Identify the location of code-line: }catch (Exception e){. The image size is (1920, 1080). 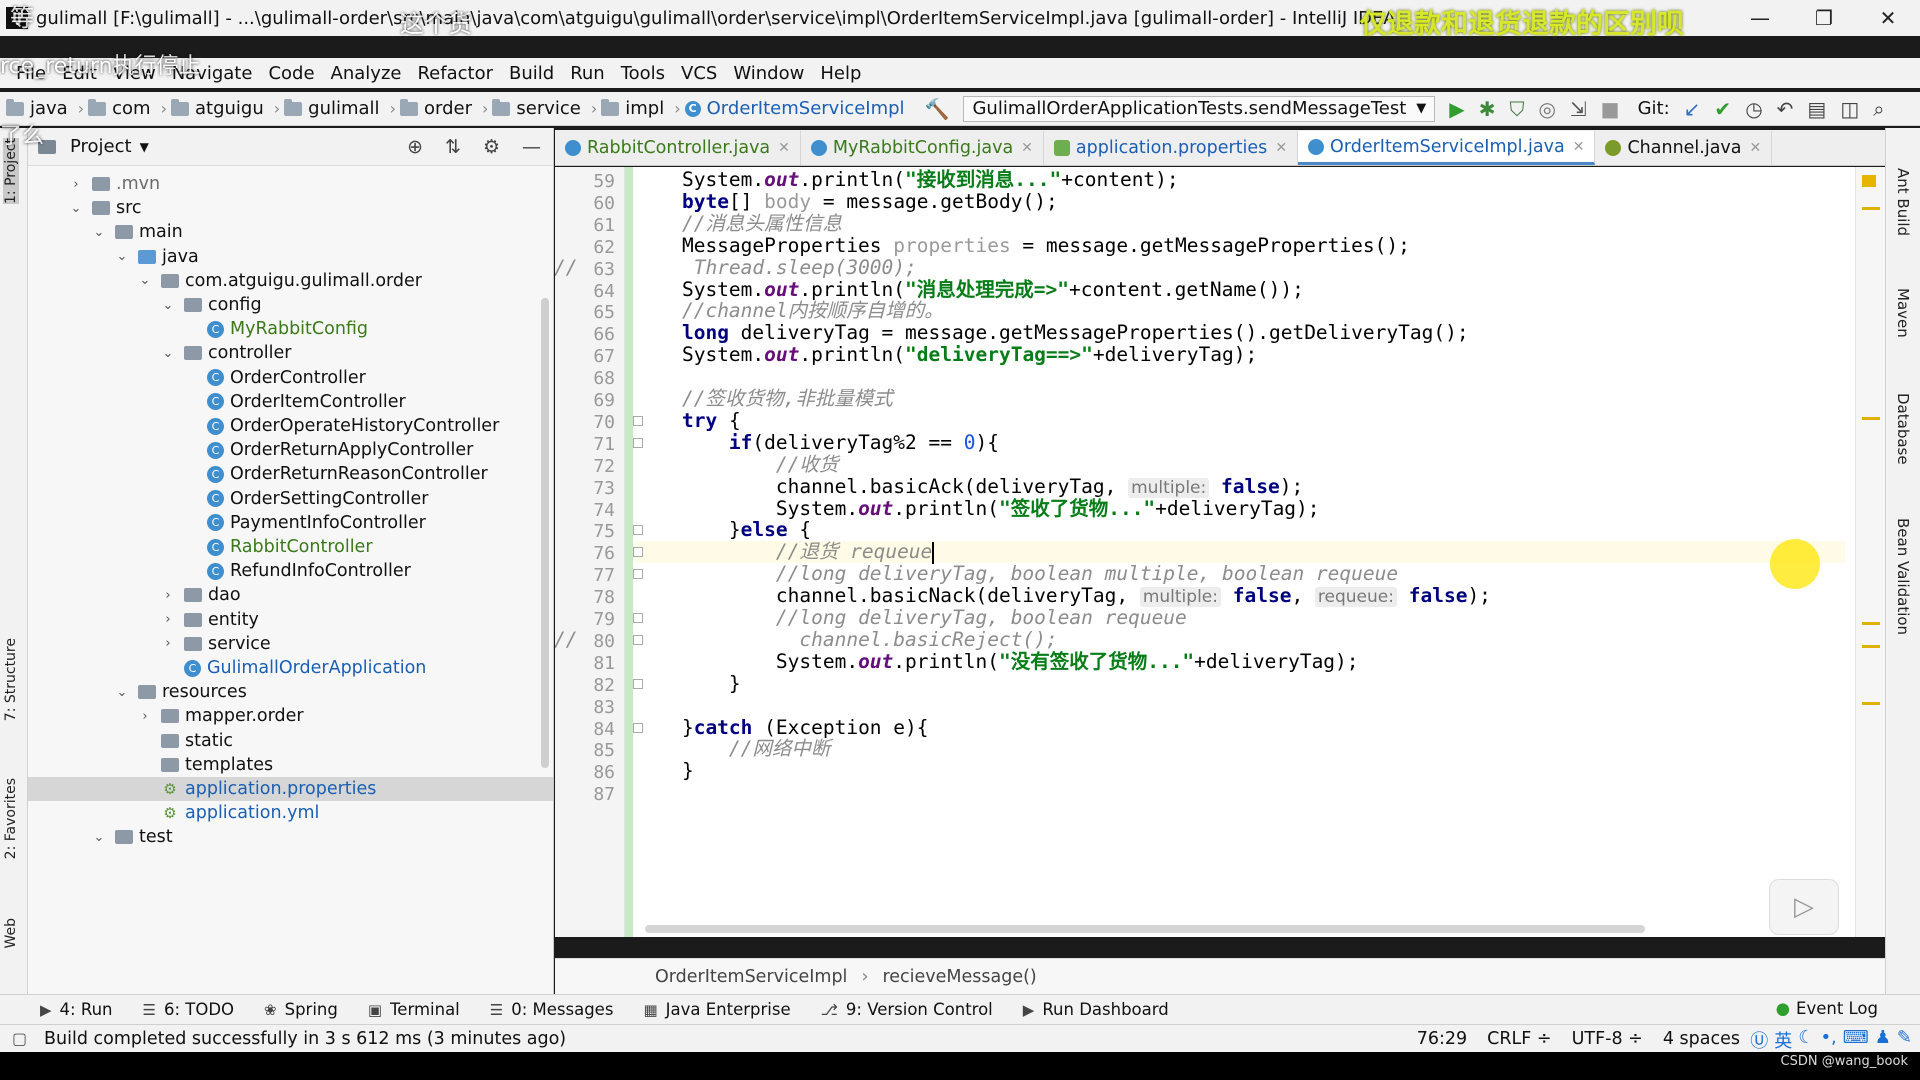
(782, 727).